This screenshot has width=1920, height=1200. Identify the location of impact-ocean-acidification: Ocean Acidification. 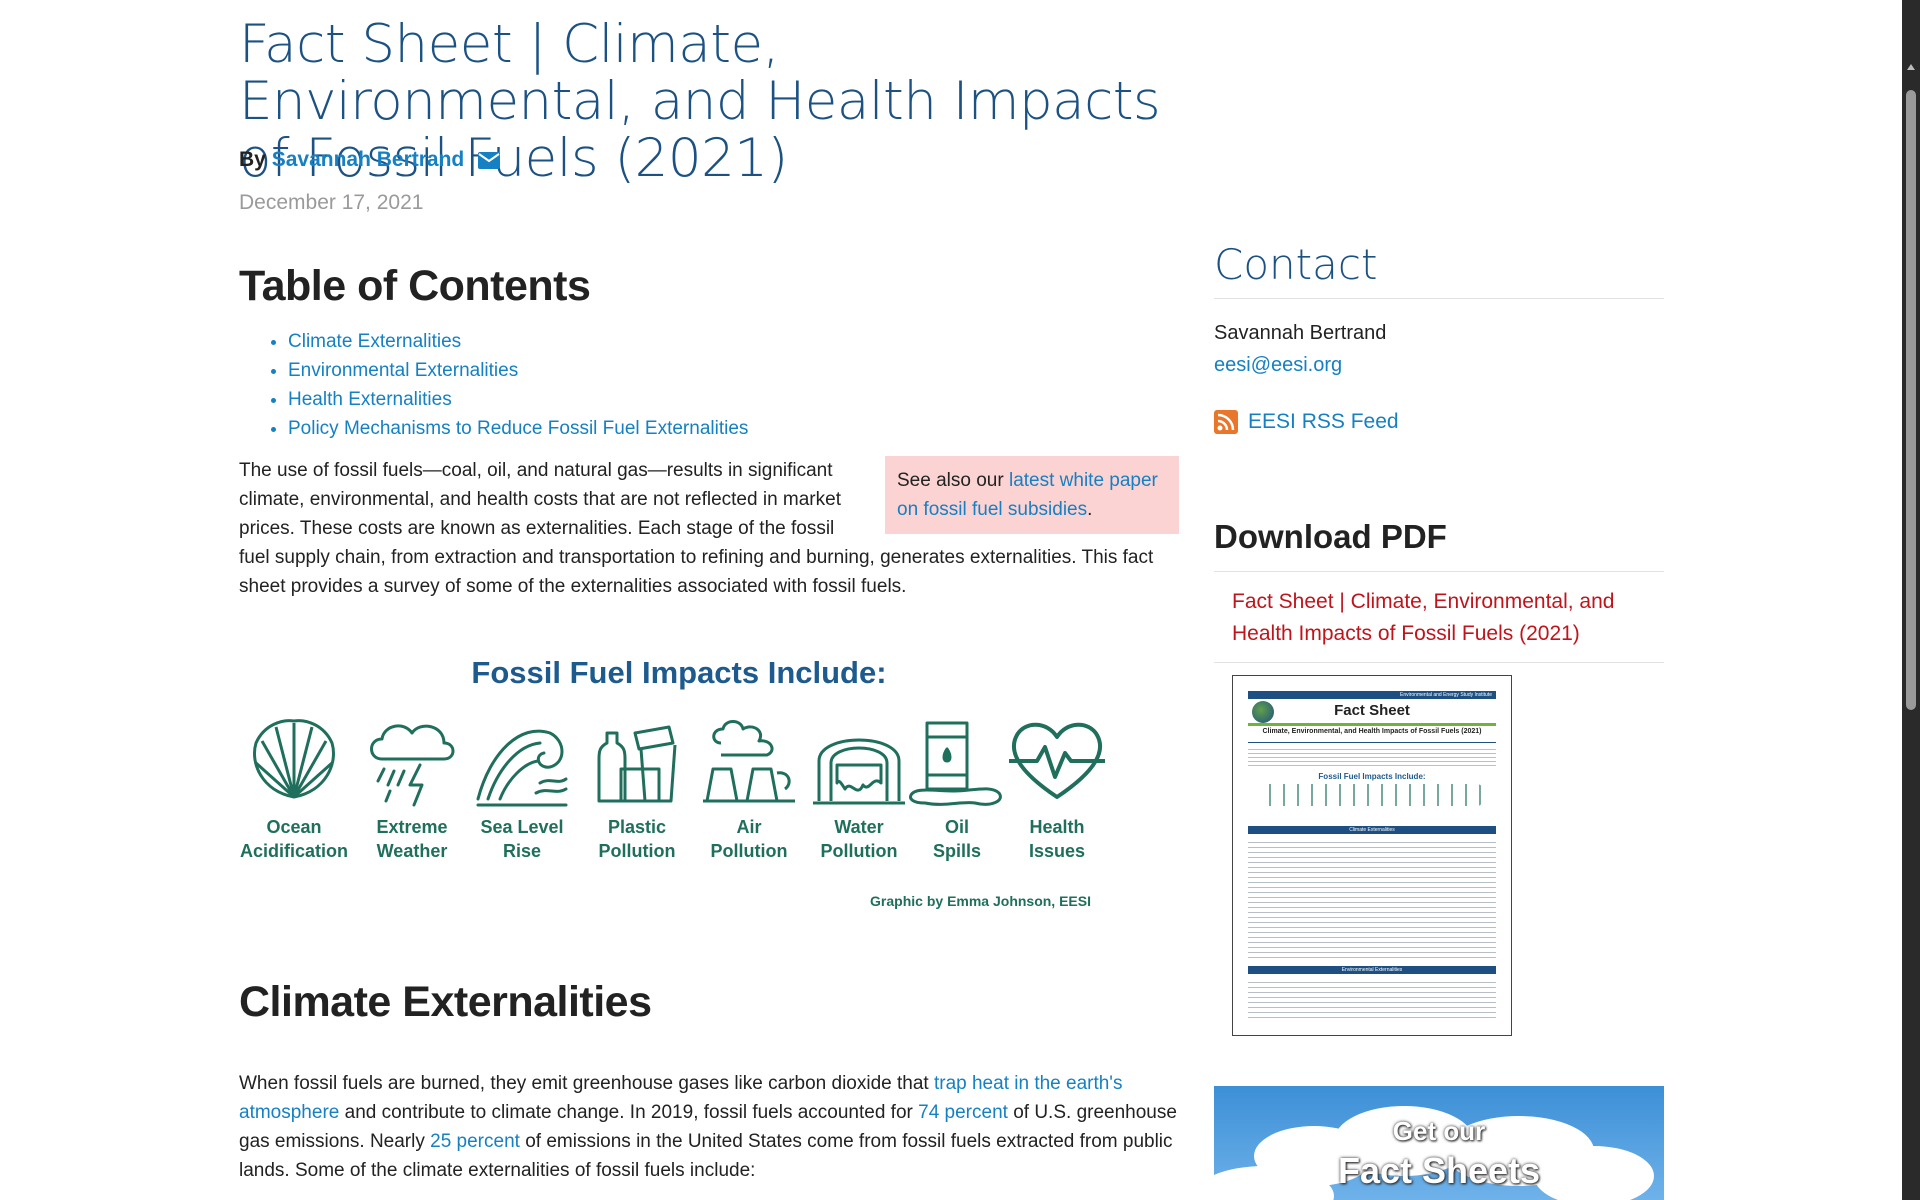
(294, 788).